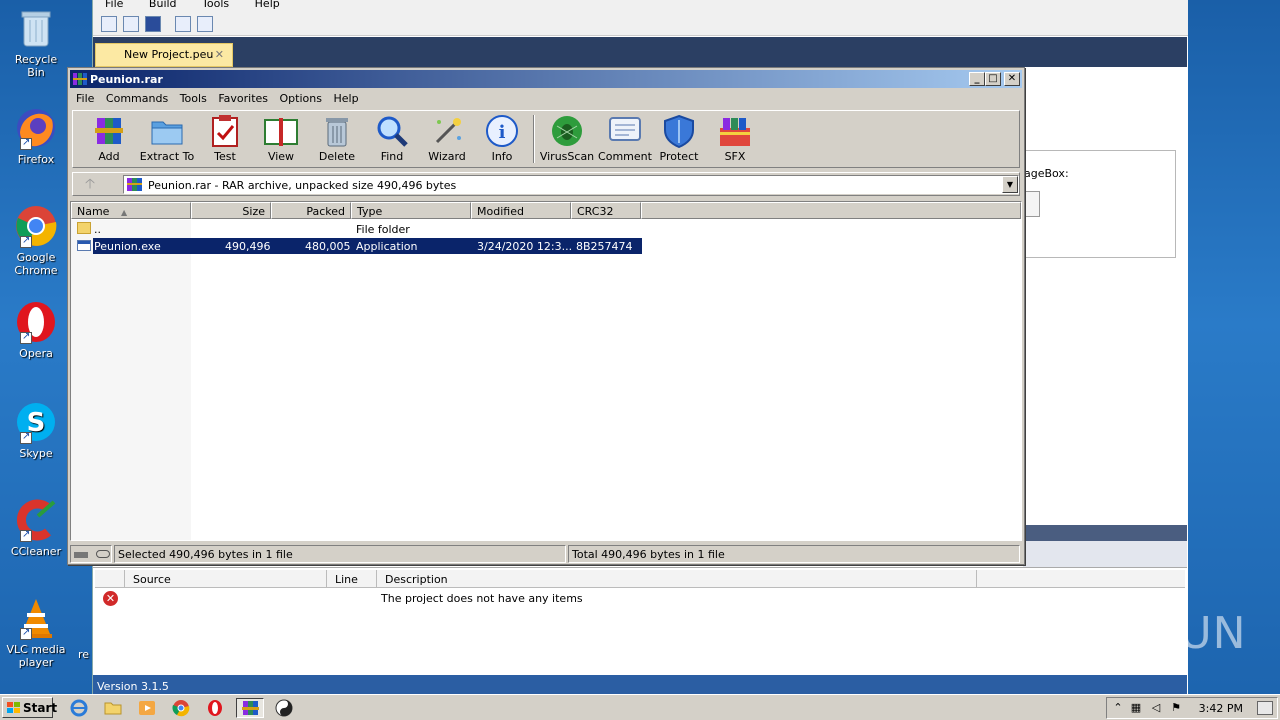 Image resolution: width=1280 pixels, height=720 pixels. I want to click on archive-icon, so click(134, 184).